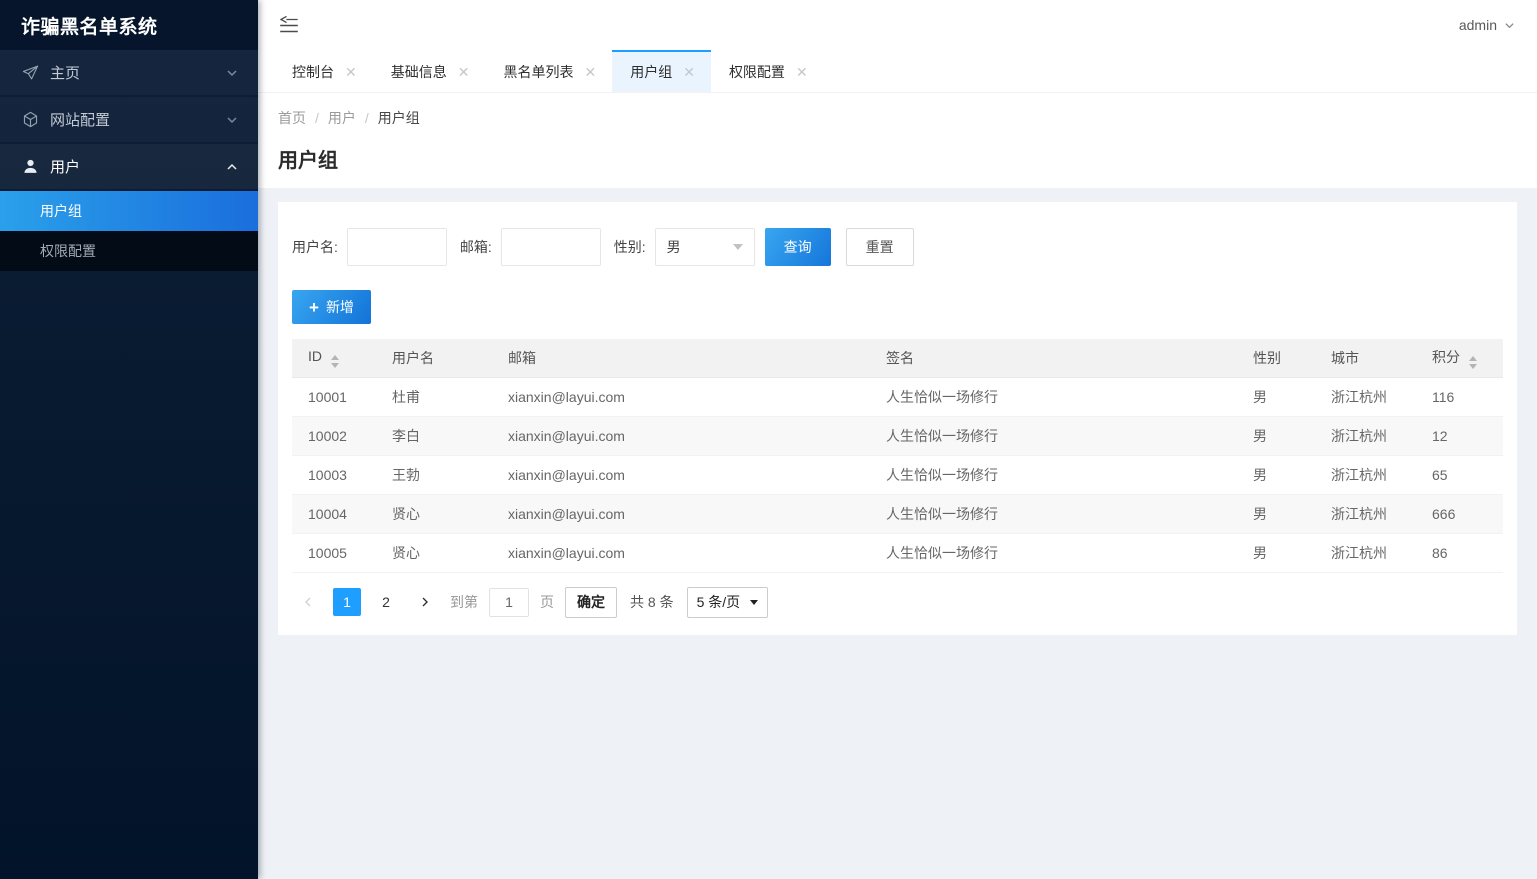  Describe the element at coordinates (475, 247) in the screenshot. I see `email-label: 邮箱:` at that location.